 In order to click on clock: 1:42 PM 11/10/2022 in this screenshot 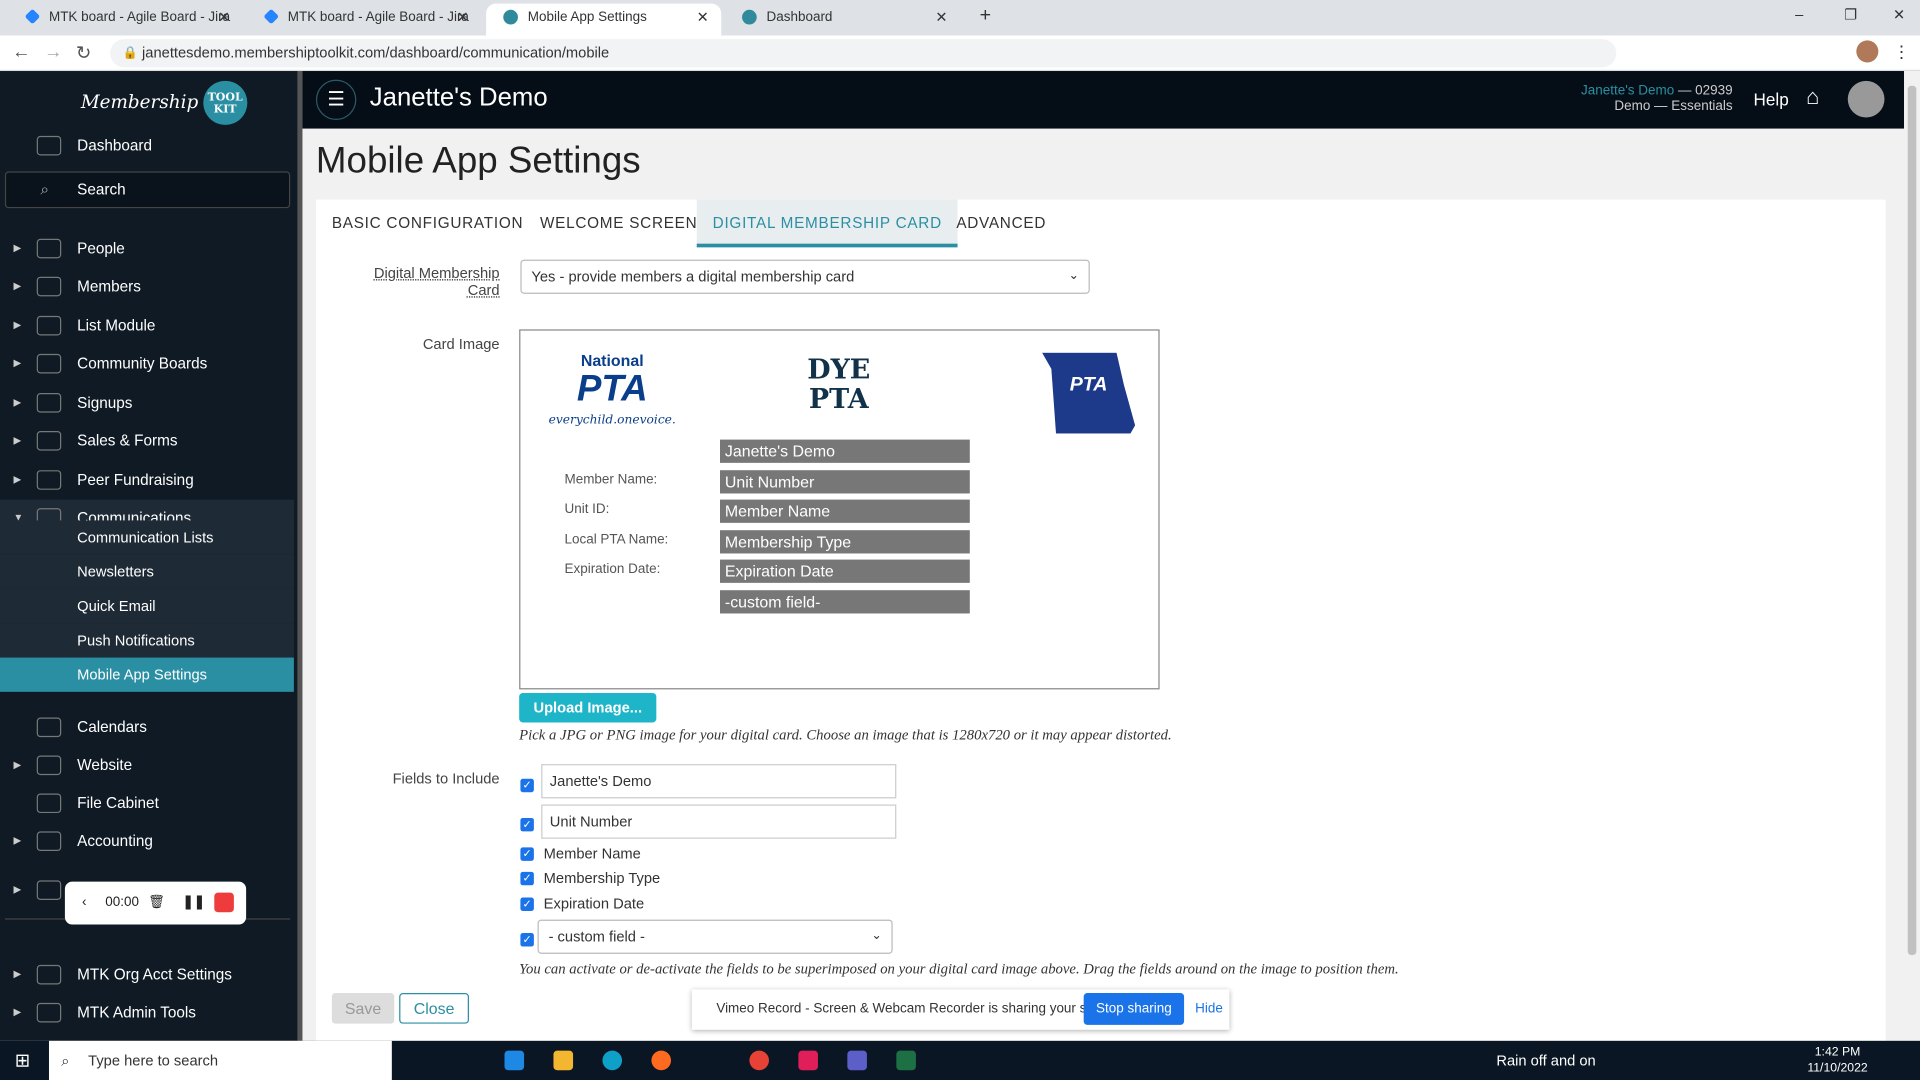, I will do `click(1837, 1060)`.